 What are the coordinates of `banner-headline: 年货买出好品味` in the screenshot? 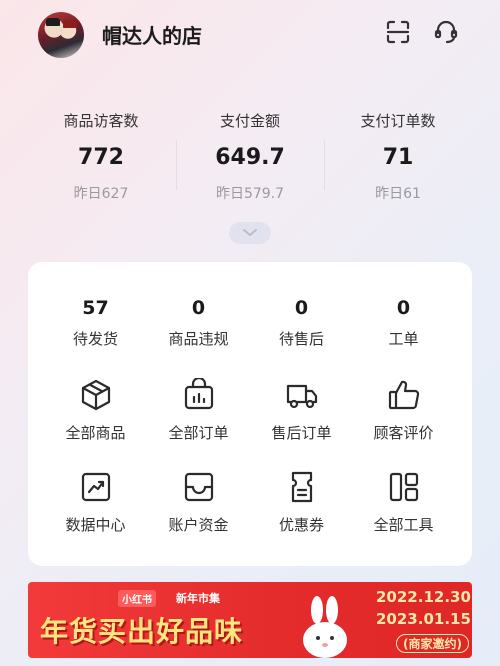 It's located at (142, 631).